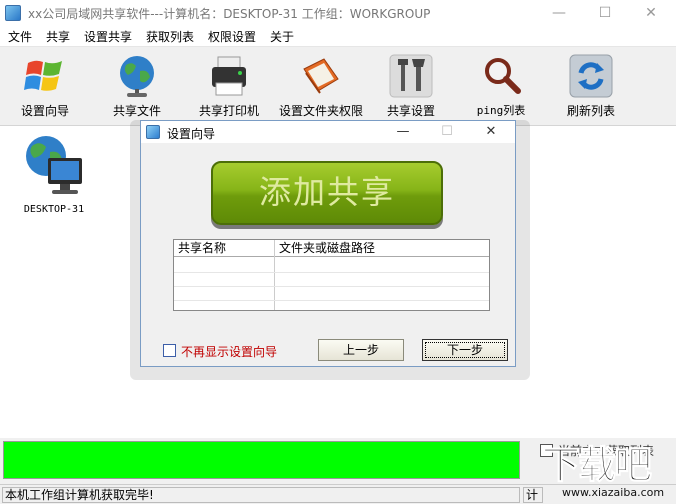  Describe the element at coordinates (501, 110) in the screenshot. I see `tool-label: ping列表` at that location.